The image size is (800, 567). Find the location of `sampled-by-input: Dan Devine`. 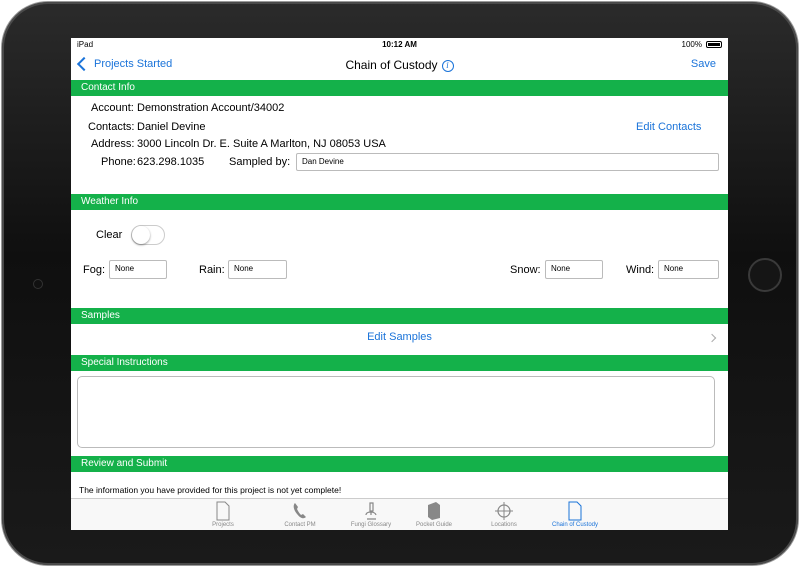

sampled-by-input: Dan Devine is located at coordinates (507, 162).